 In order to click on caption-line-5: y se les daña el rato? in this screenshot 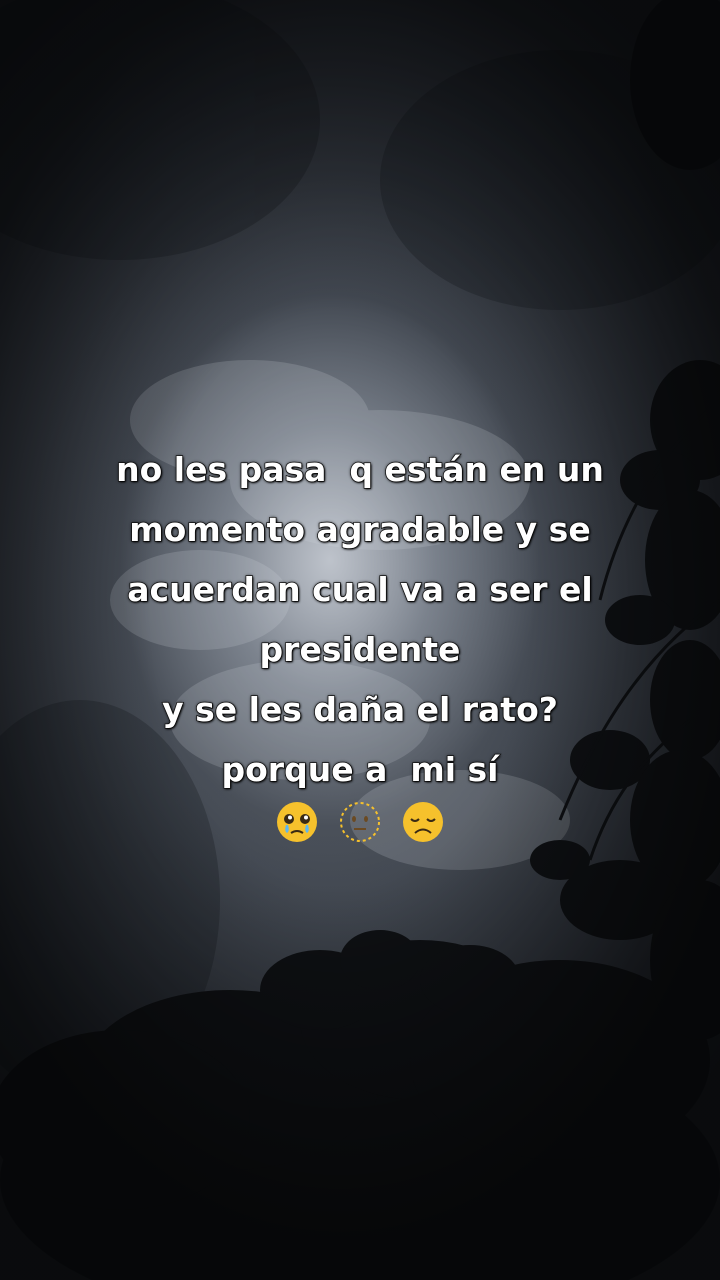, I will do `click(359, 709)`.